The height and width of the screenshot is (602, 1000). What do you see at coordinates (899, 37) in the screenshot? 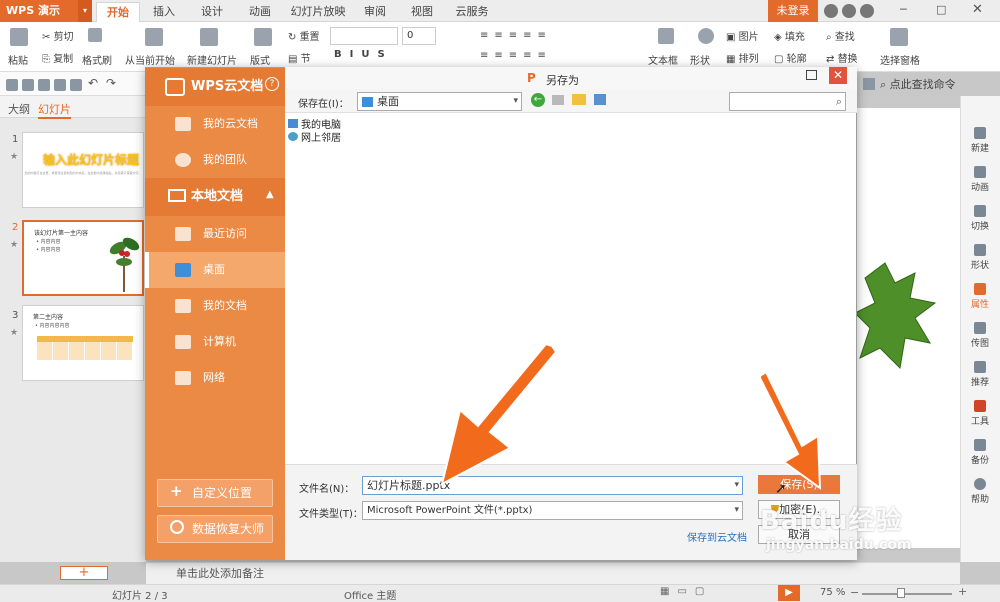
I see `select-pane-icon` at bounding box center [899, 37].